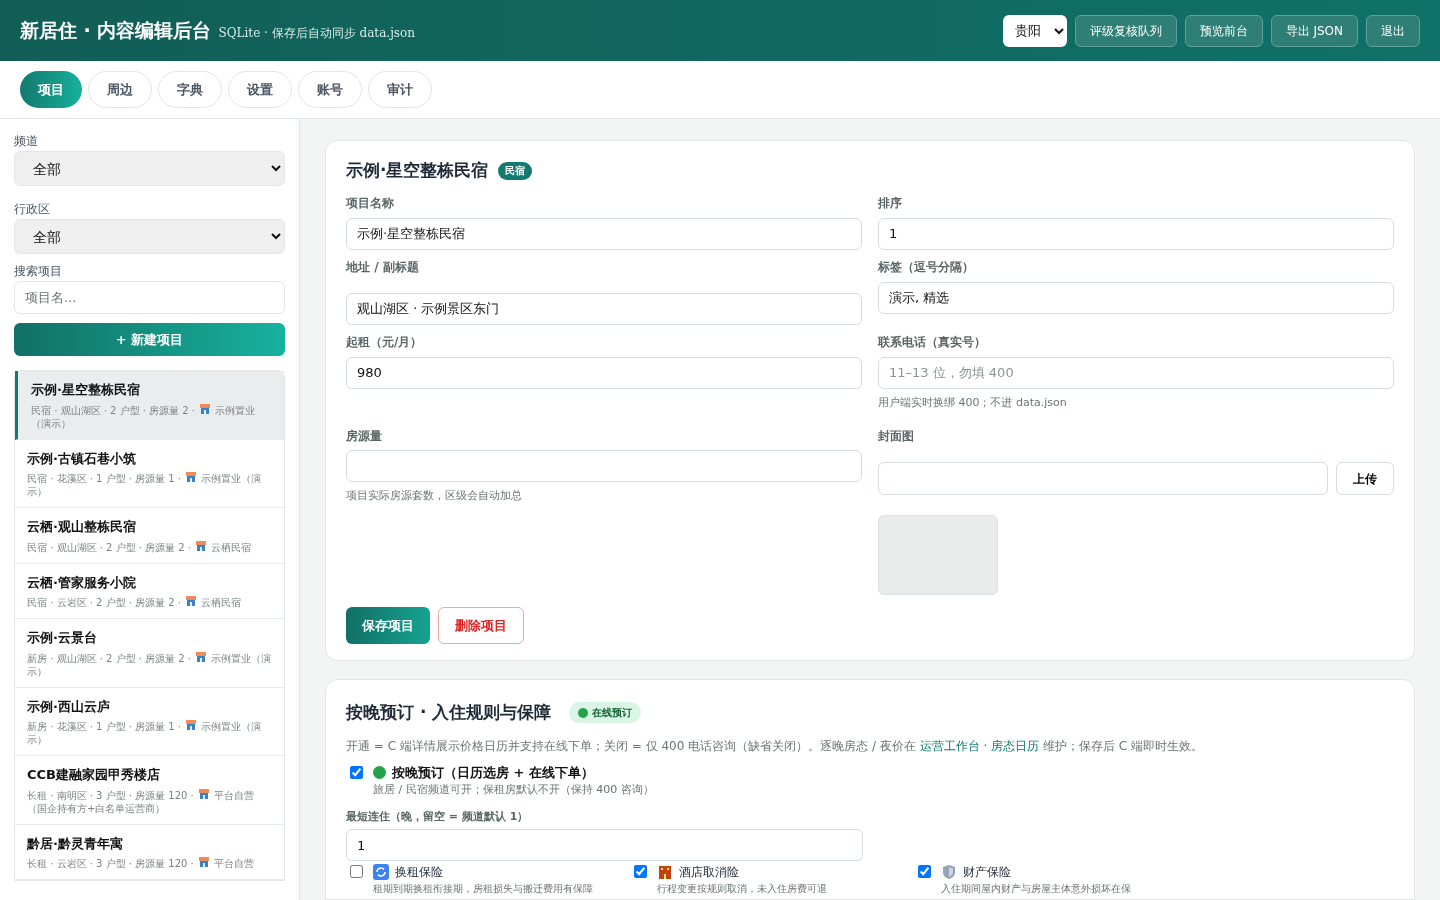  I want to click on text-field: 示例·星空整栋民宿, so click(604, 233).